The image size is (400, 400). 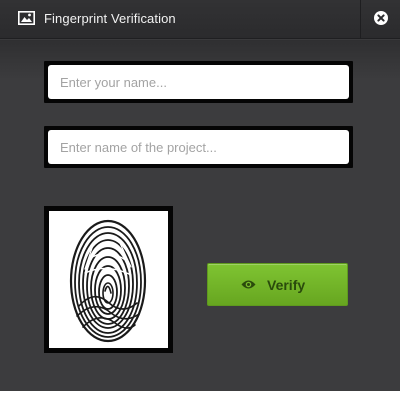 What do you see at coordinates (26, 18) in the screenshot?
I see `image-icon` at bounding box center [26, 18].